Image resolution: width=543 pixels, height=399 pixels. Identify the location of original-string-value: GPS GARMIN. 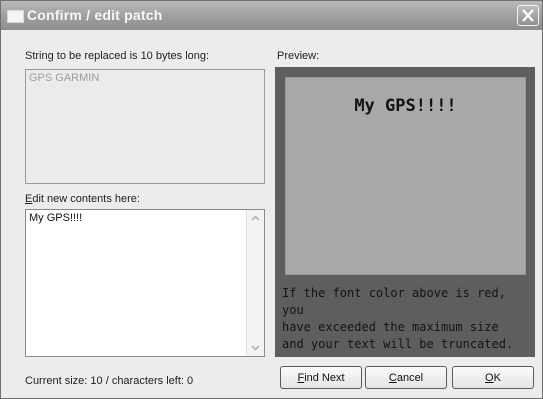
(64, 78).